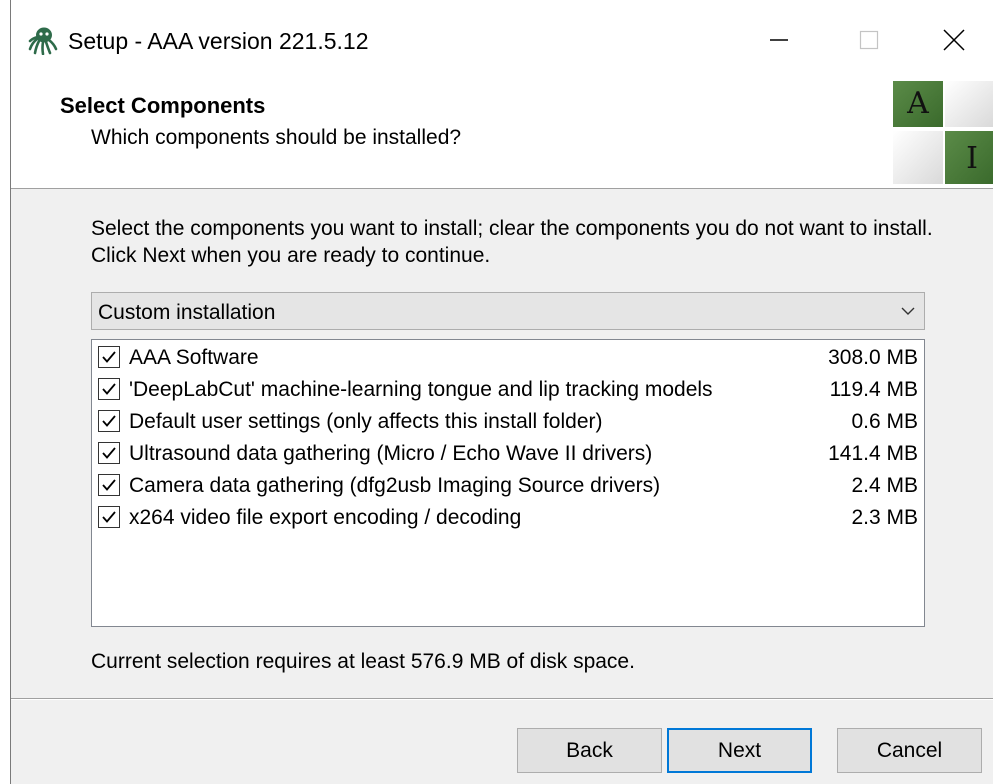  What do you see at coordinates (502, 40) in the screenshot?
I see `title-bar: Setup - AAA version 221.5.12` at bounding box center [502, 40].